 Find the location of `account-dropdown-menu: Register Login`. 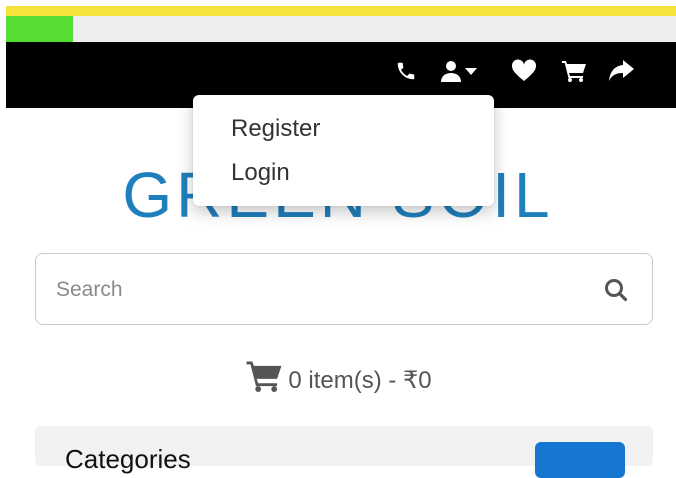

account-dropdown-menu: Register Login is located at coordinates (343, 150).